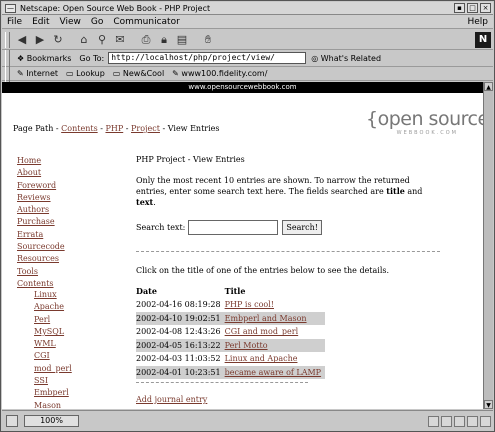 The height and width of the screenshot is (432, 495). What do you see at coordinates (49, 331) in the screenshot?
I see `subnav-item-mysql: MySQL` at bounding box center [49, 331].